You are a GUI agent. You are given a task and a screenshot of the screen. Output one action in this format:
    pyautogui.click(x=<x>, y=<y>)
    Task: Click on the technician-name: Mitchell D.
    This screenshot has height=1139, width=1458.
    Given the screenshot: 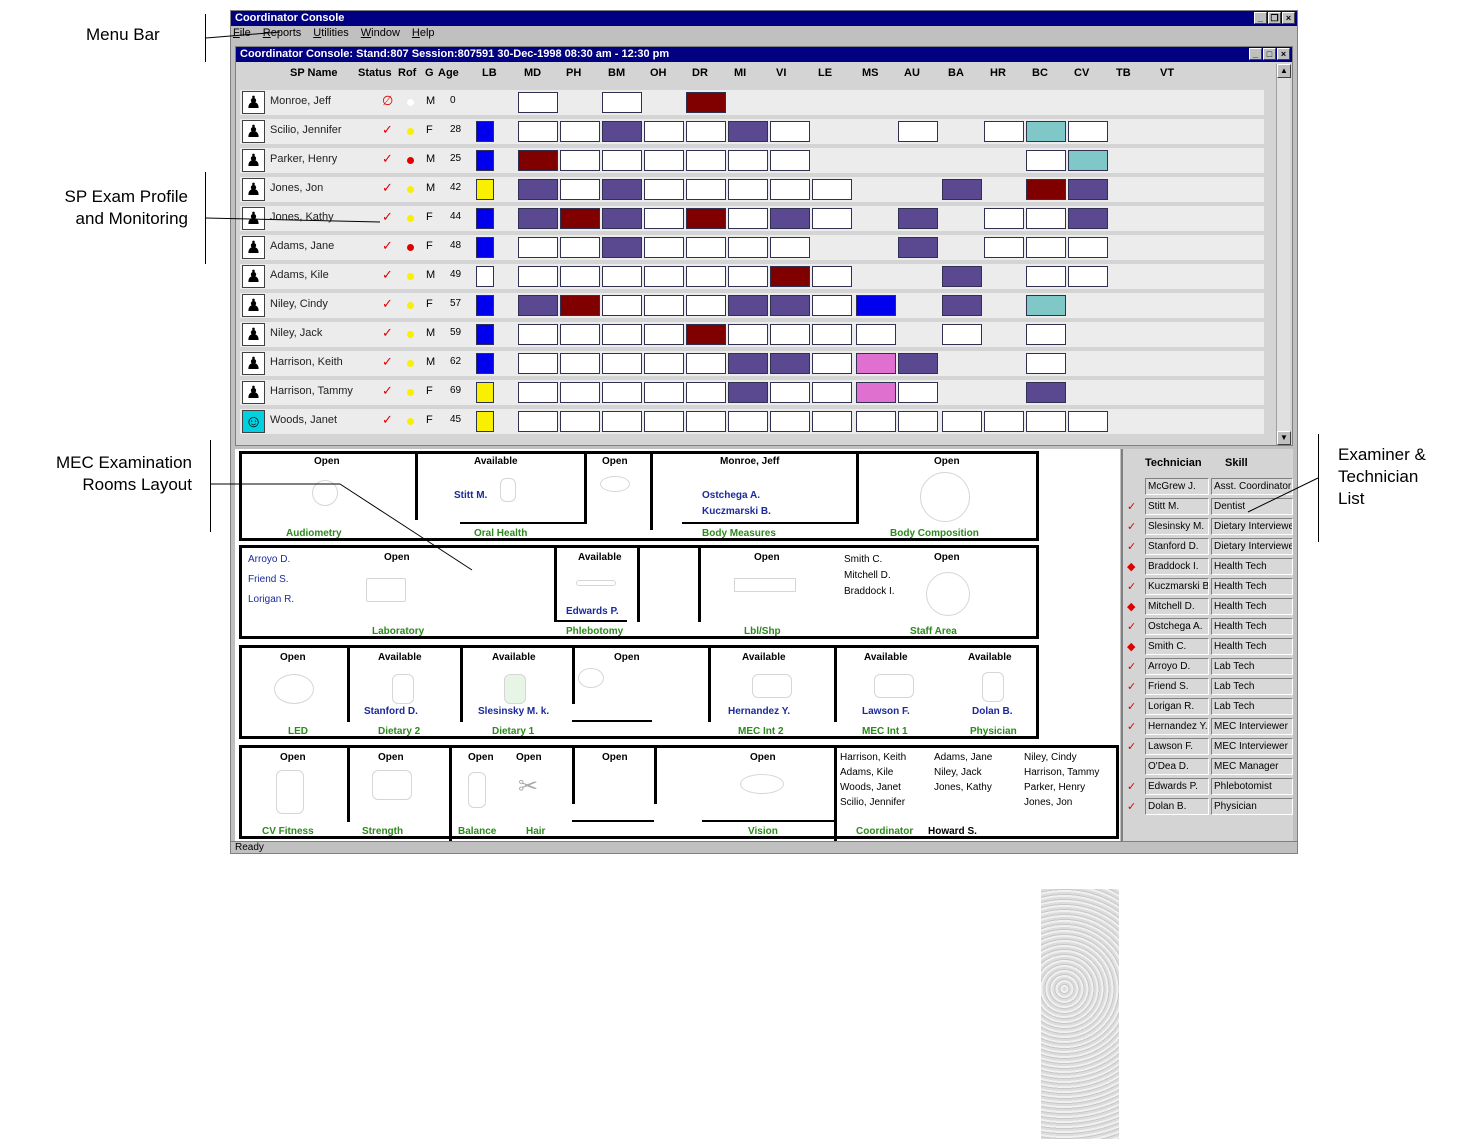 What is the action you would take?
    pyautogui.click(x=1177, y=606)
    